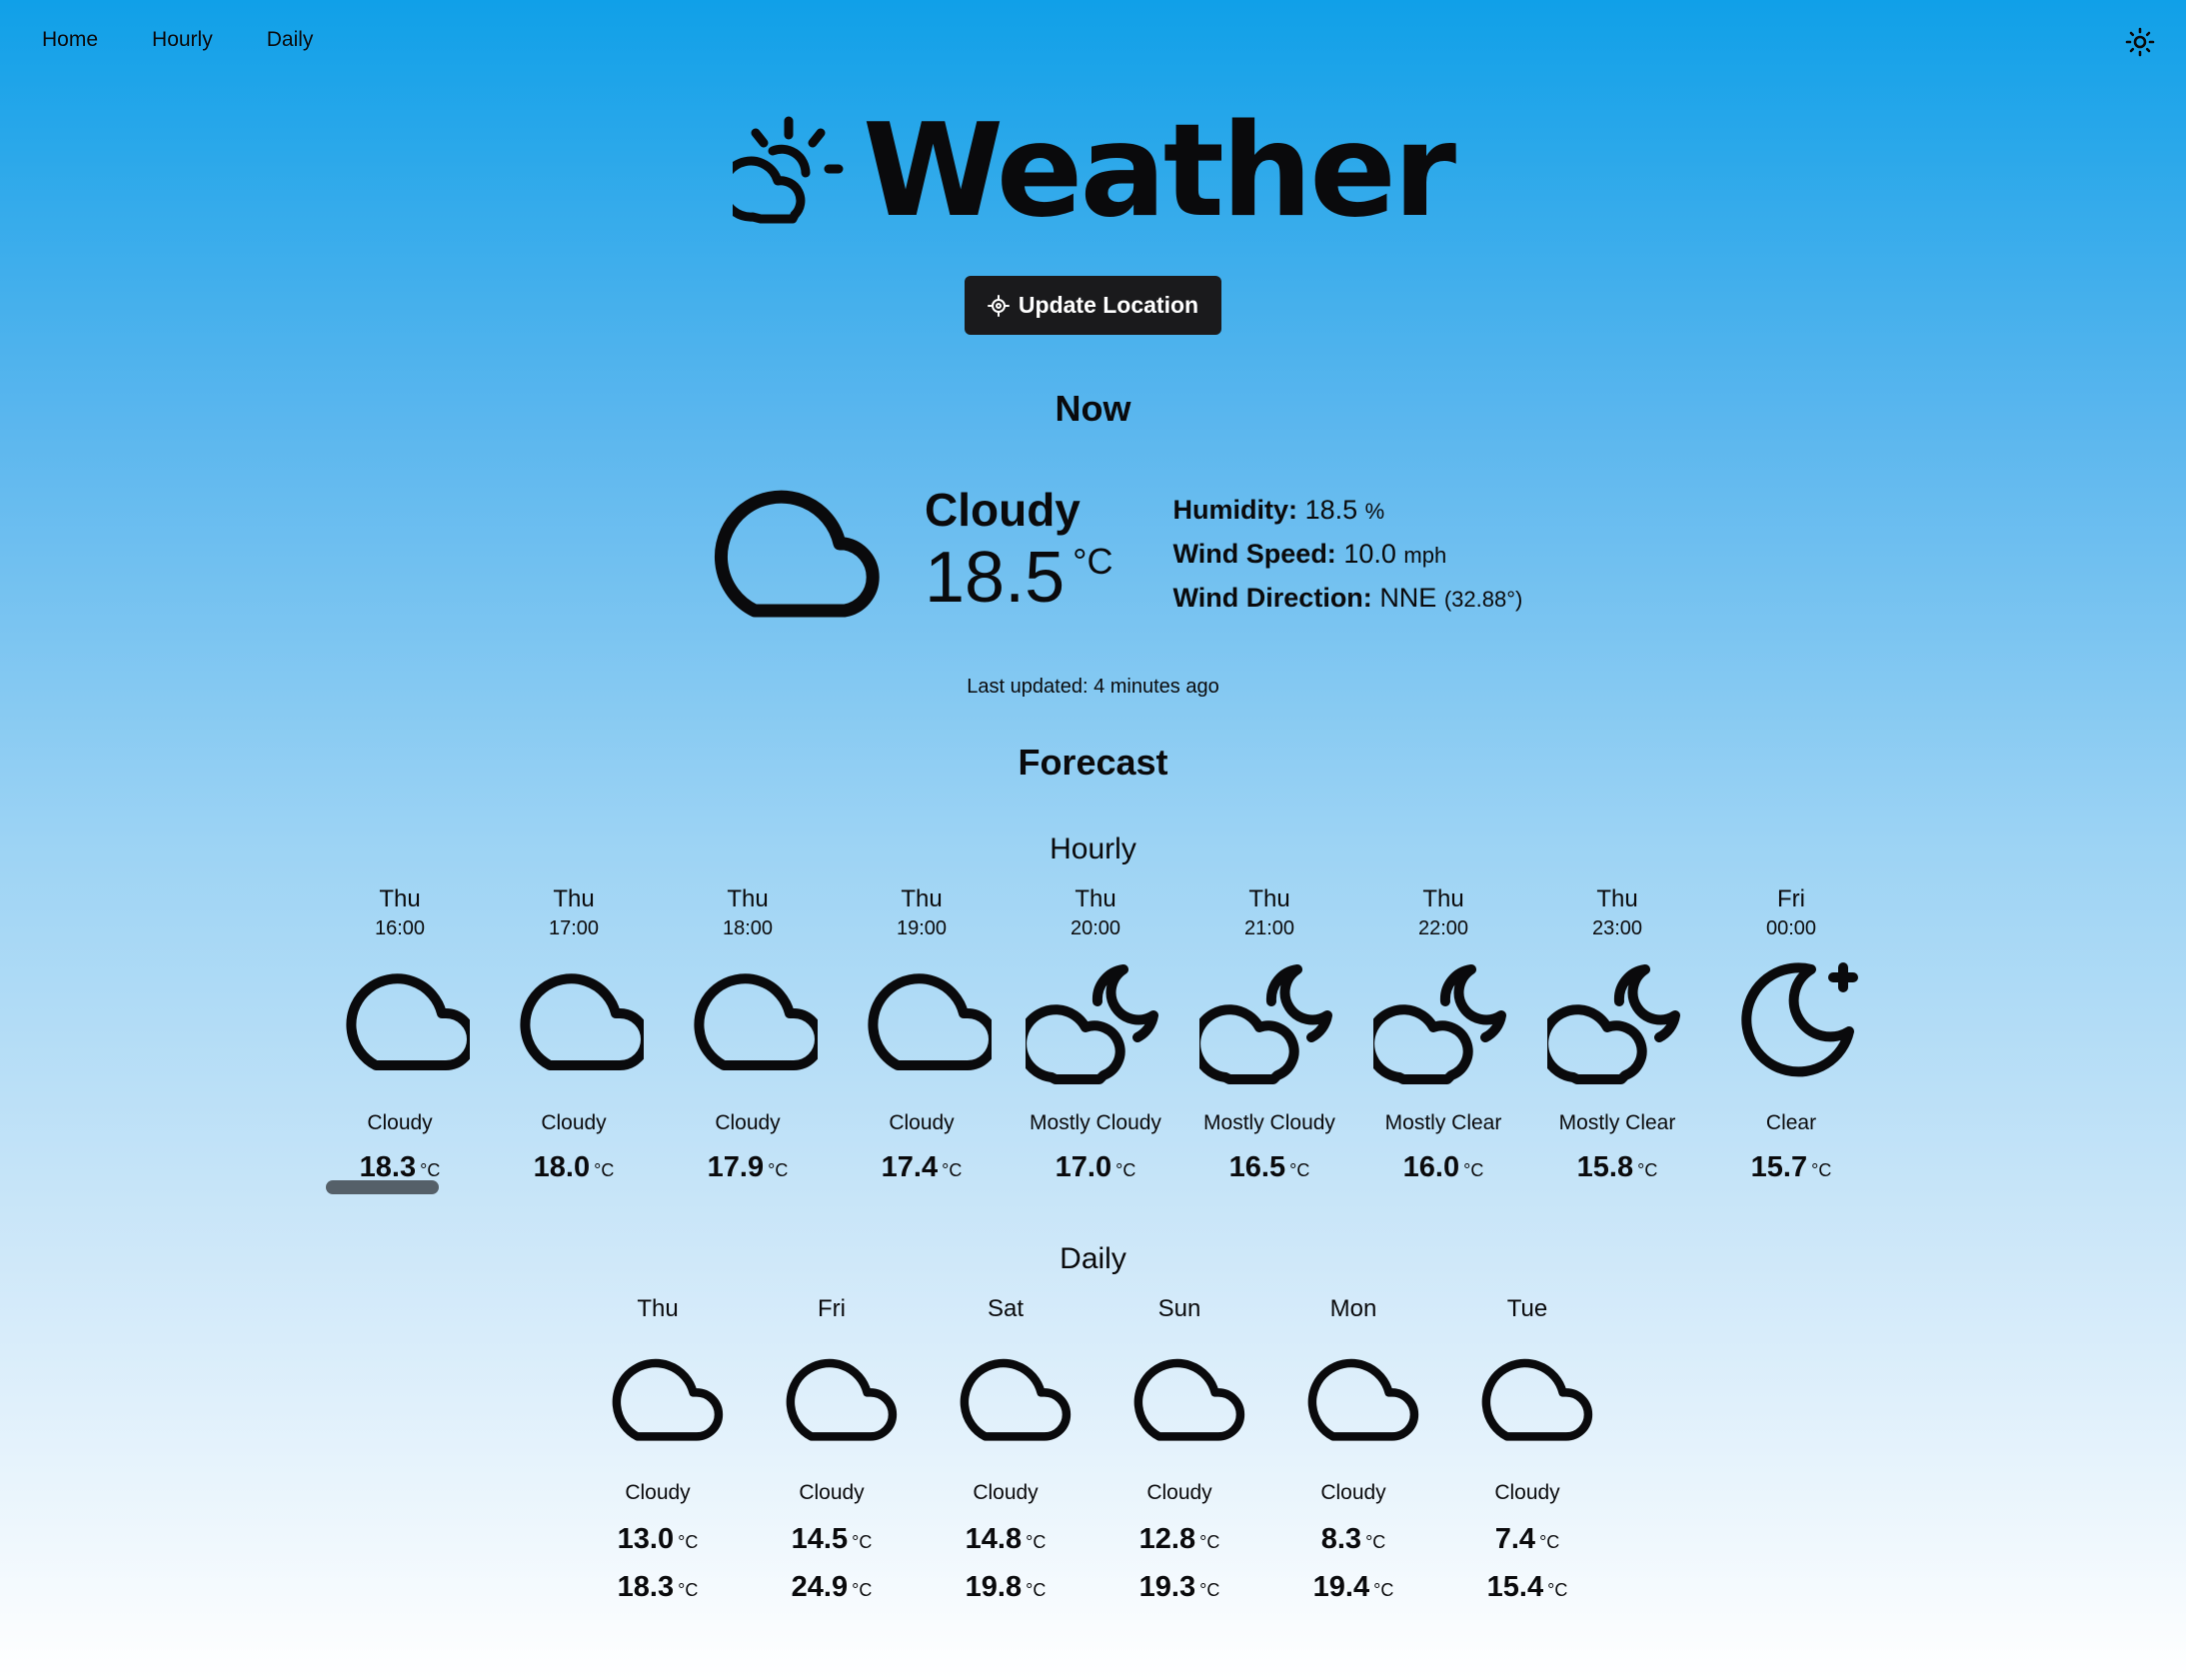  Describe the element at coordinates (574, 928) in the screenshot. I see `hourly-time: 17:00` at that location.